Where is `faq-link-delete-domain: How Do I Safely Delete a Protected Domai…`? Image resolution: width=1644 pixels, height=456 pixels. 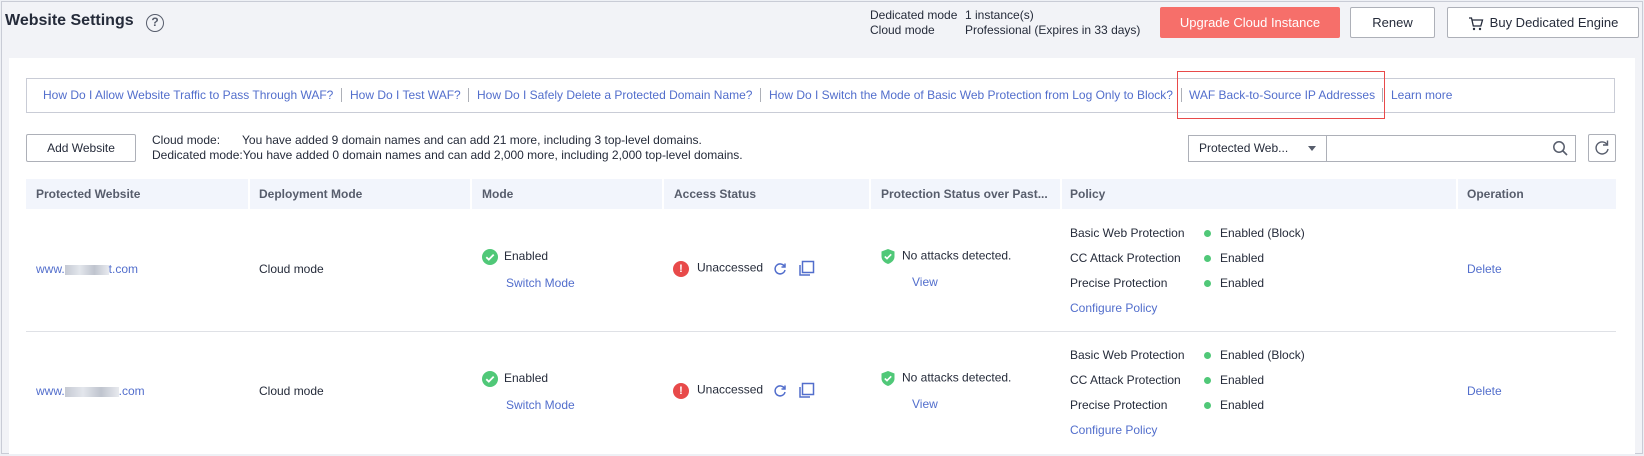 faq-link-delete-domain: How Do I Safely Delete a Protected Domai… is located at coordinates (614, 95).